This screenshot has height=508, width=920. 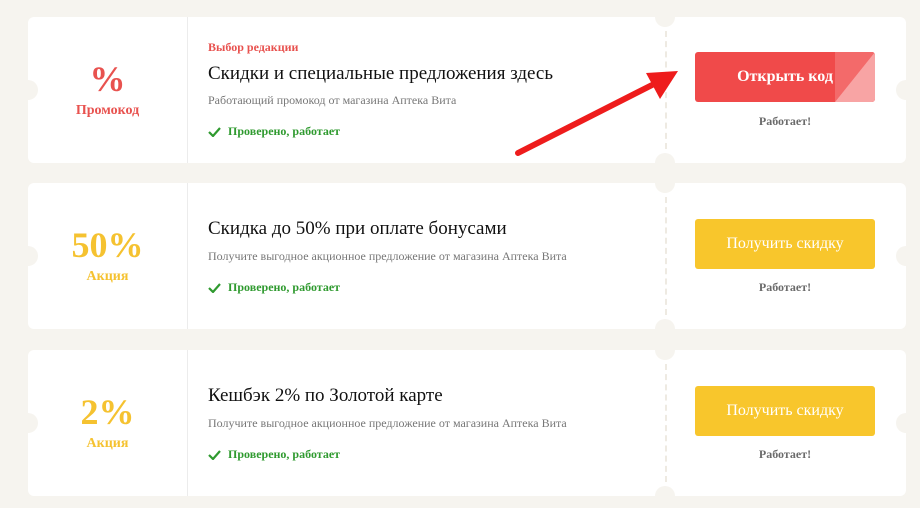 What do you see at coordinates (325, 396) in the screenshot?
I see `coupon-title: Кешбэк 2% по Золотой карте` at bounding box center [325, 396].